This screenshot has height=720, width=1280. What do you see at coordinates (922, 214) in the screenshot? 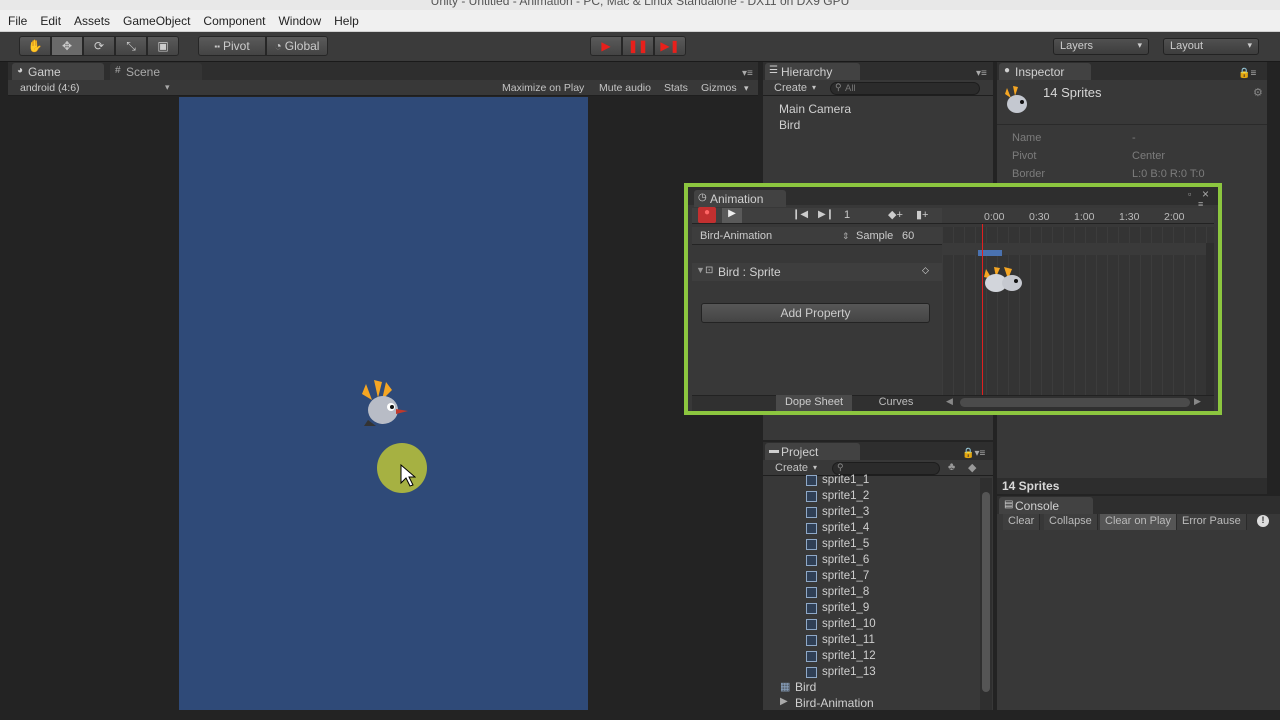
I see `add-event-icon: ▮+` at bounding box center [922, 214].